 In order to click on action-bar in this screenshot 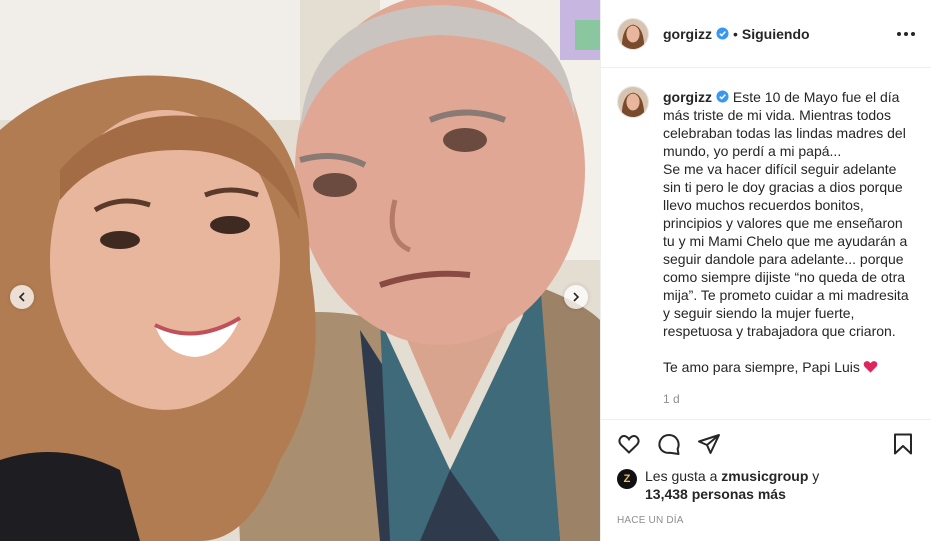, I will do `click(766, 443)`.